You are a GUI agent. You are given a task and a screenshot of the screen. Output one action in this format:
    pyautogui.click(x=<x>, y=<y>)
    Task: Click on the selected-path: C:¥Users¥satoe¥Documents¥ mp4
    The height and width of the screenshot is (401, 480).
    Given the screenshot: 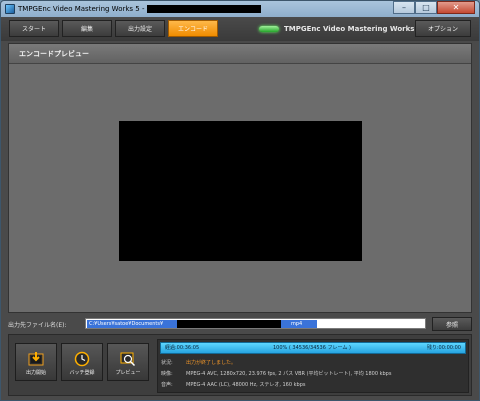 What is the action you would take?
    pyautogui.click(x=202, y=324)
    